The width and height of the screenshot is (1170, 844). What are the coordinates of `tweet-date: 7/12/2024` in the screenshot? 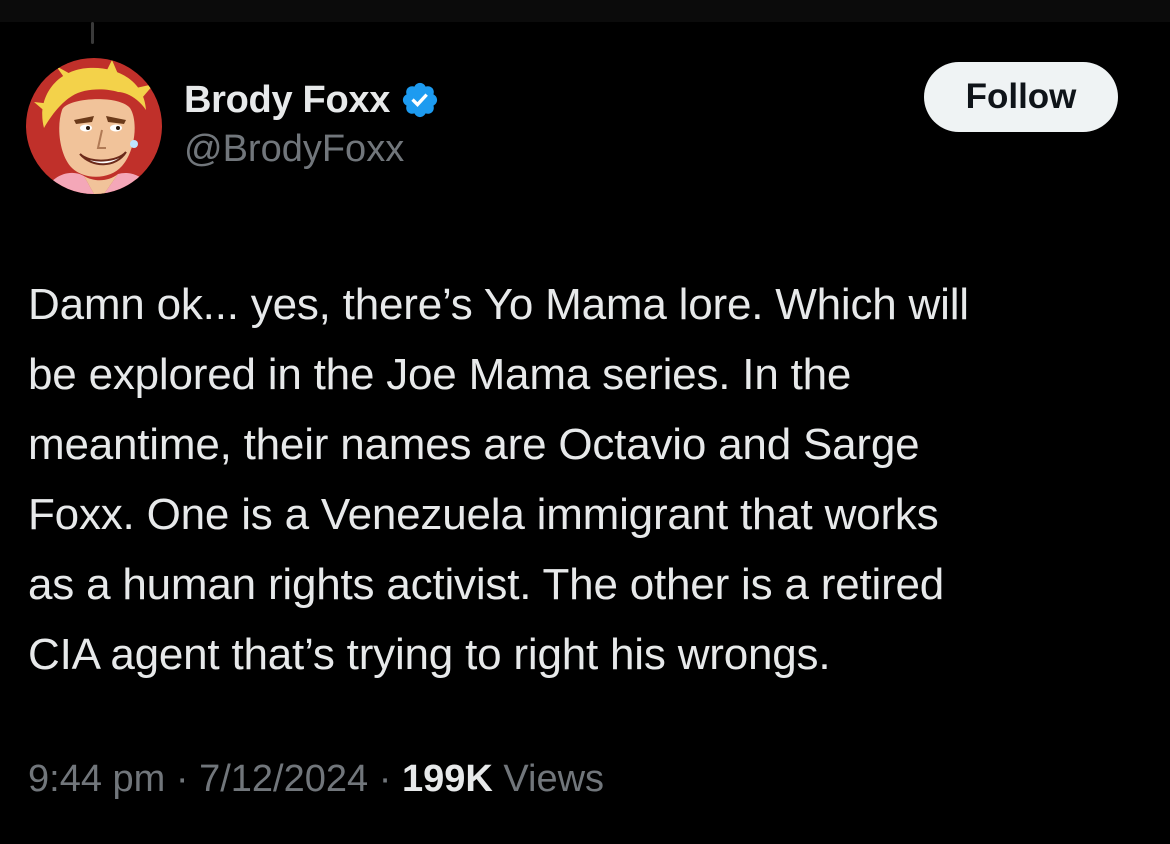 It's located at (283, 779).